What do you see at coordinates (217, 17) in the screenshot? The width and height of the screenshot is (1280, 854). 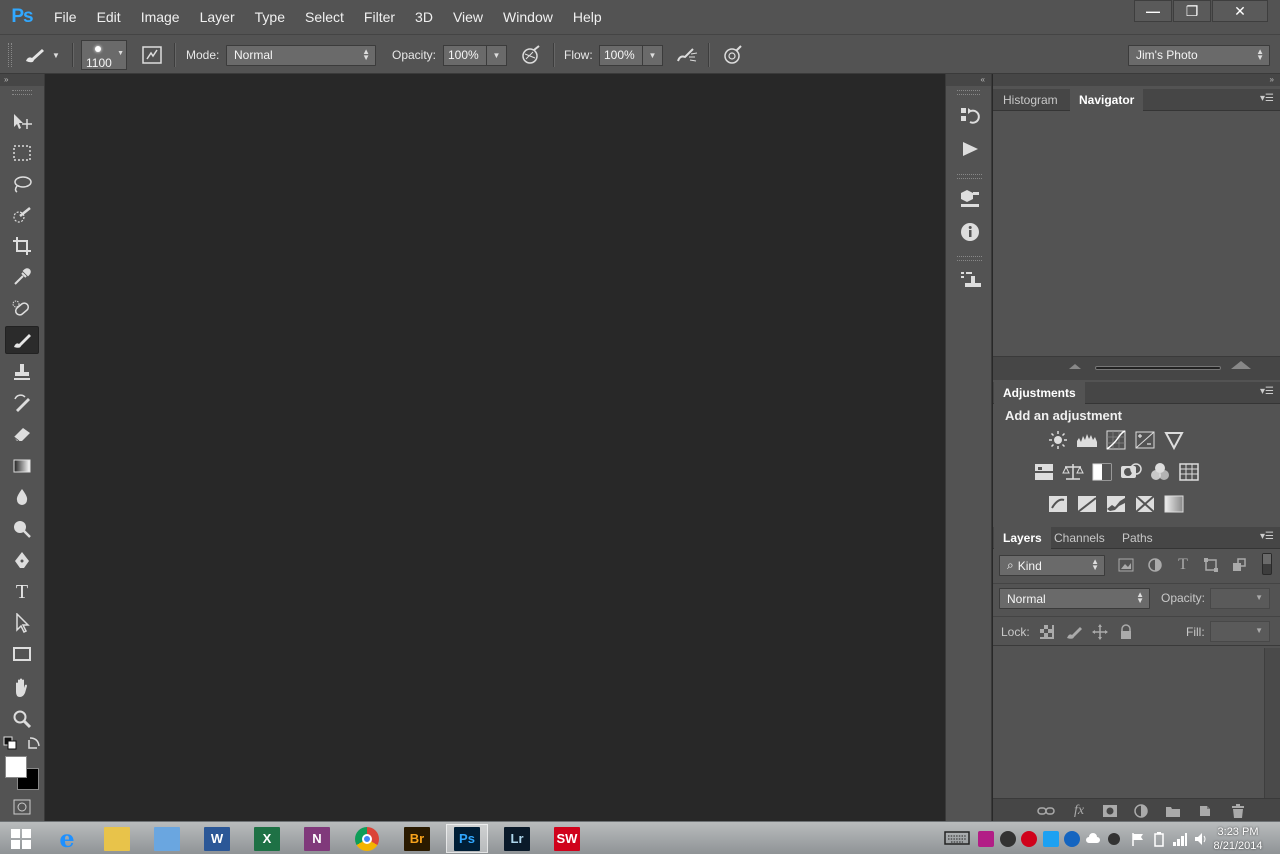 I see `menu-layer: Layer` at bounding box center [217, 17].